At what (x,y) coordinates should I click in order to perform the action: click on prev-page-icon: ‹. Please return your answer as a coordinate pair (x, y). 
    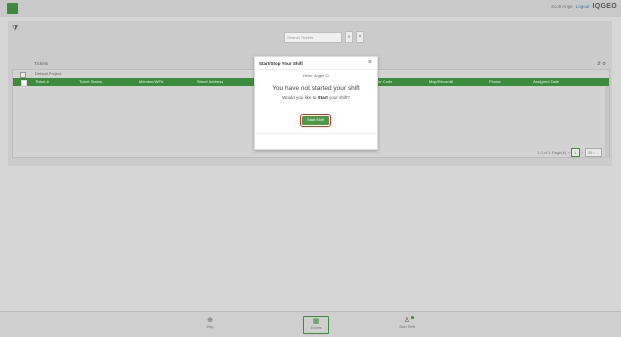
    Looking at the image, I should click on (568, 152).